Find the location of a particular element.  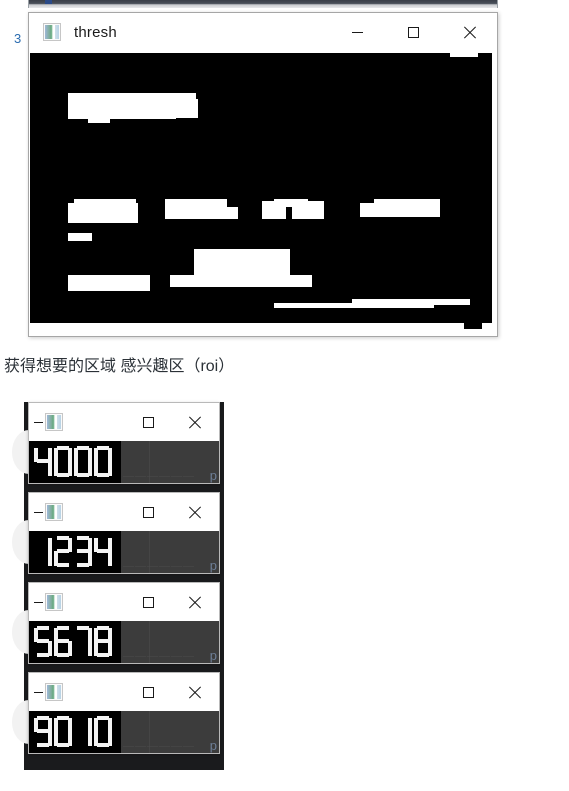

window-controls is located at coordinates (171, 512).